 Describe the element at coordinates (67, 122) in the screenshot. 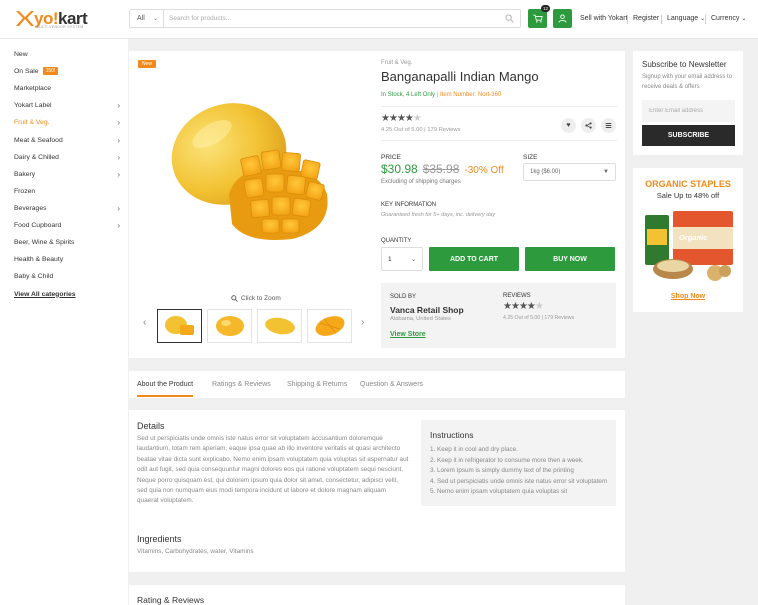

I see `sidebar-item-fruit-veg: Fruit & Veg. ›` at that location.